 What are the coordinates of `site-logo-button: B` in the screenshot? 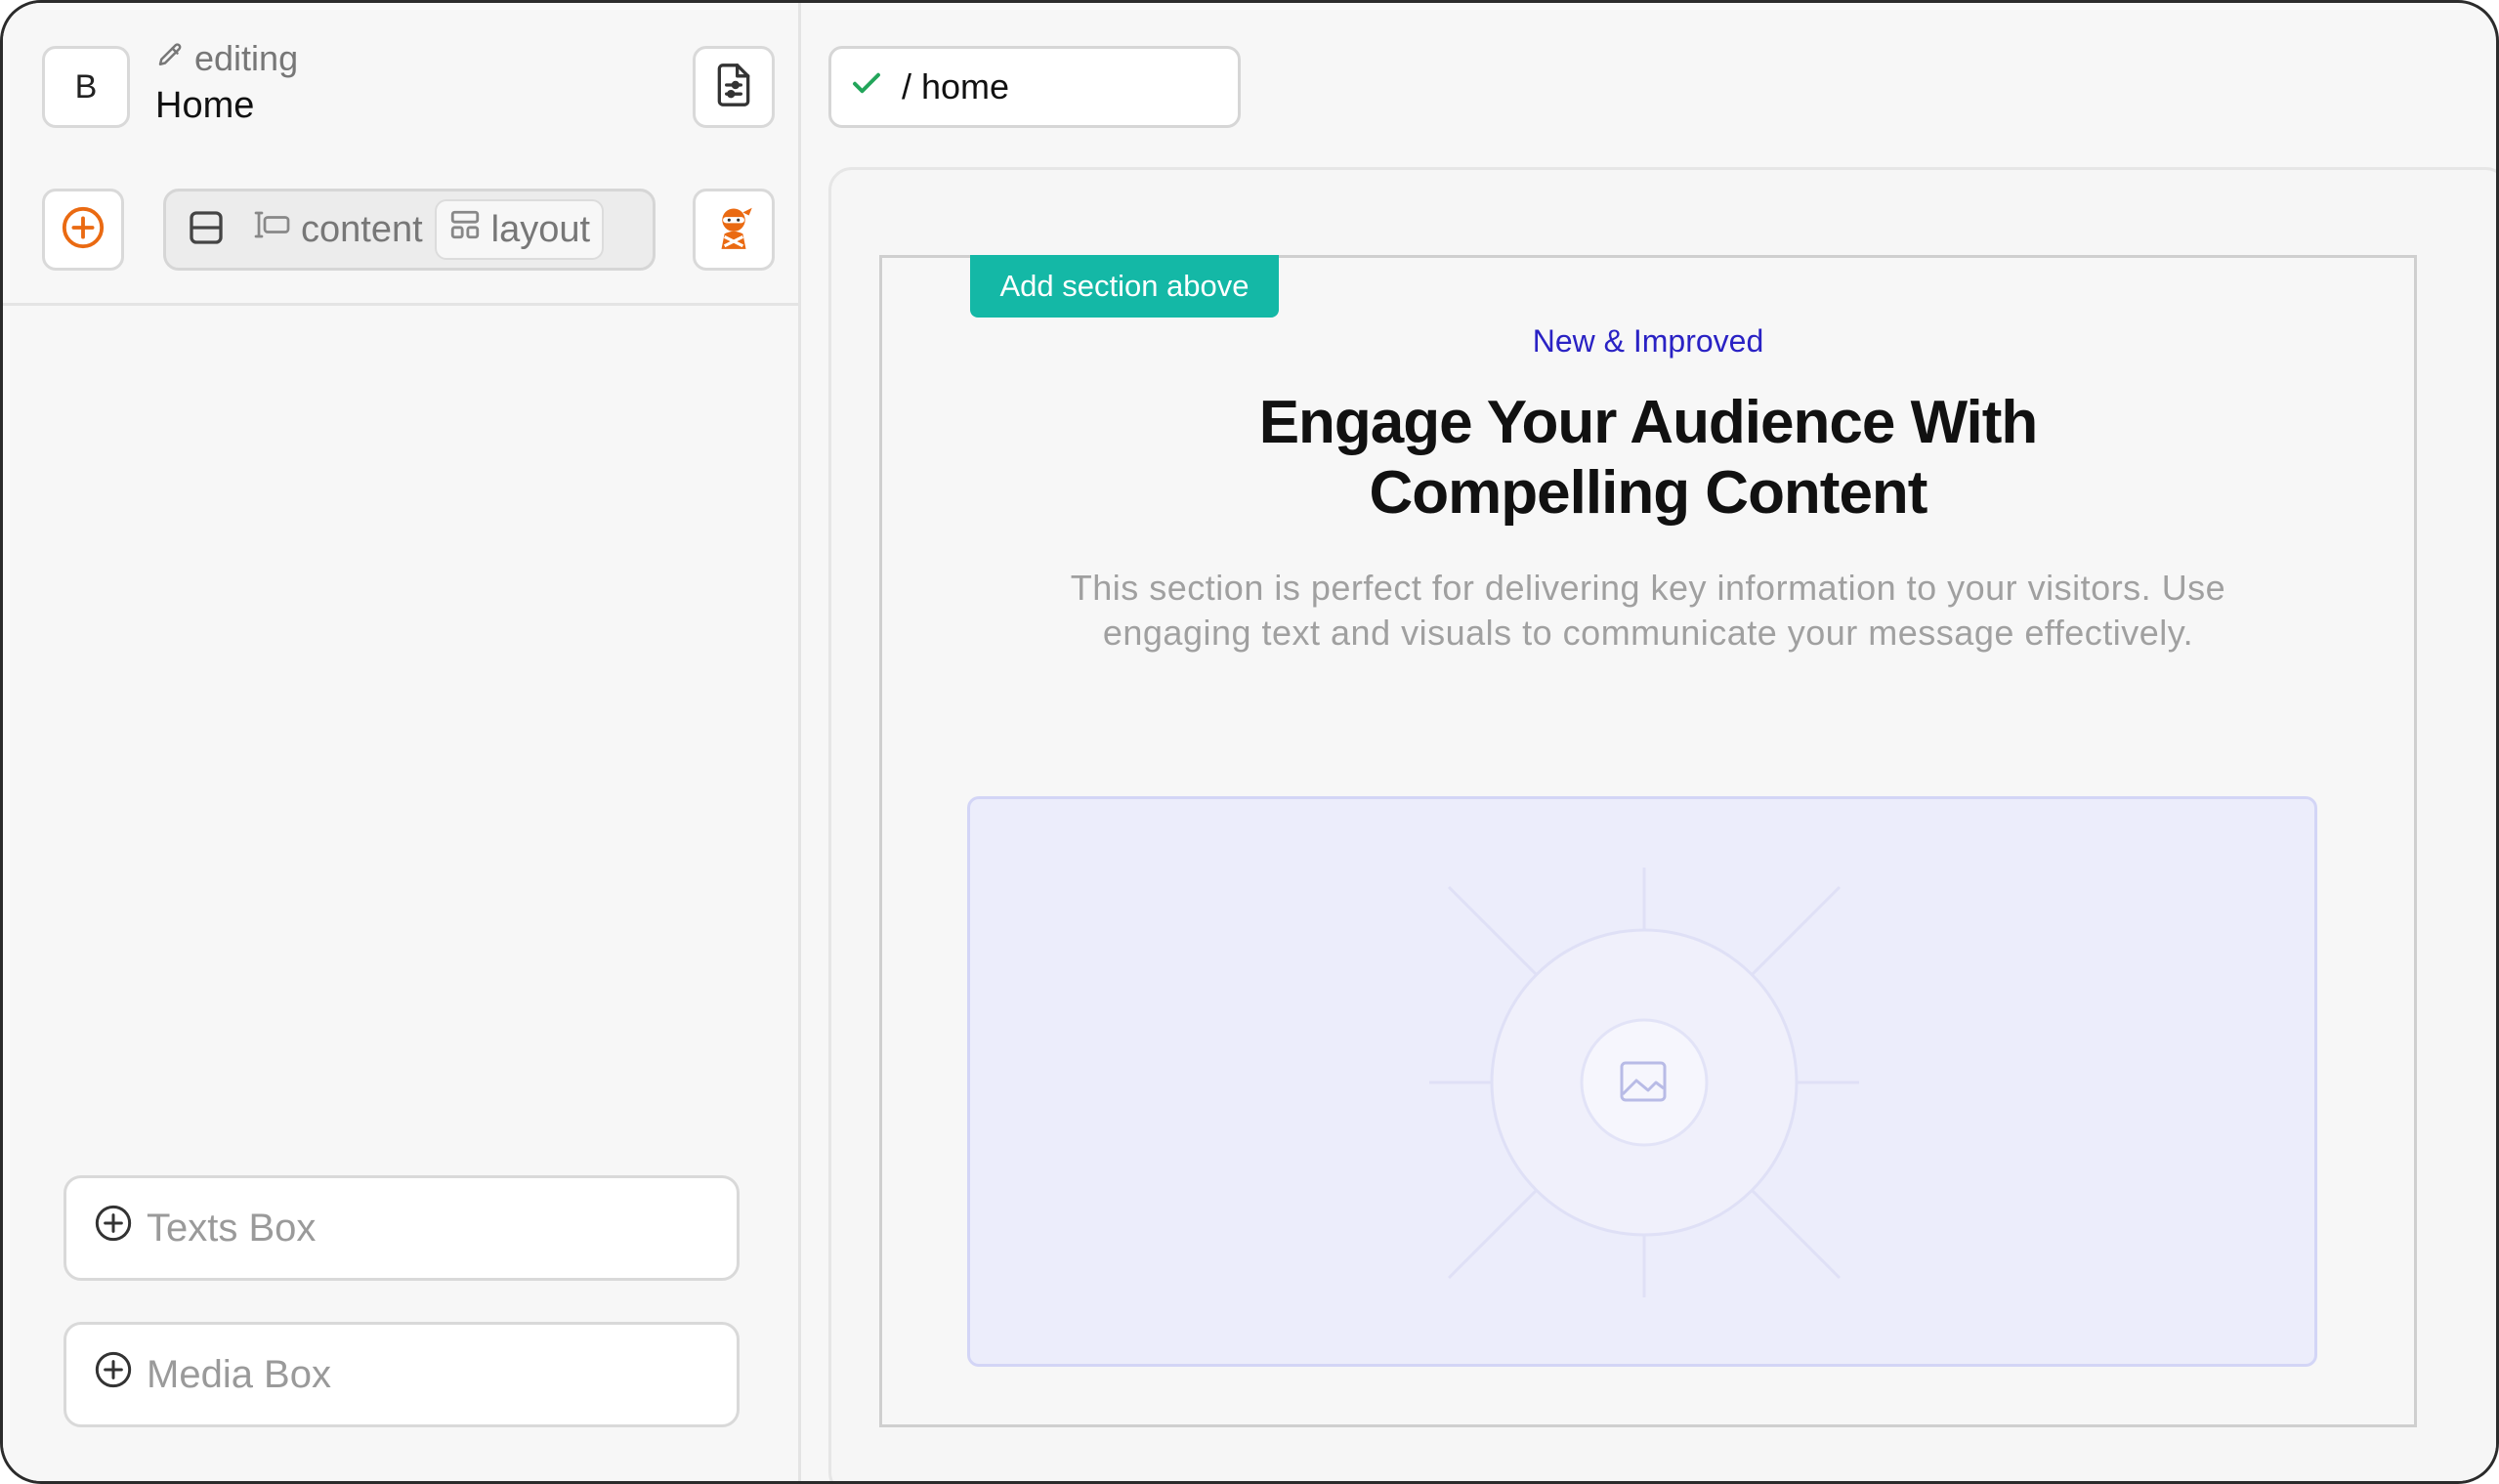 It's located at (86, 87).